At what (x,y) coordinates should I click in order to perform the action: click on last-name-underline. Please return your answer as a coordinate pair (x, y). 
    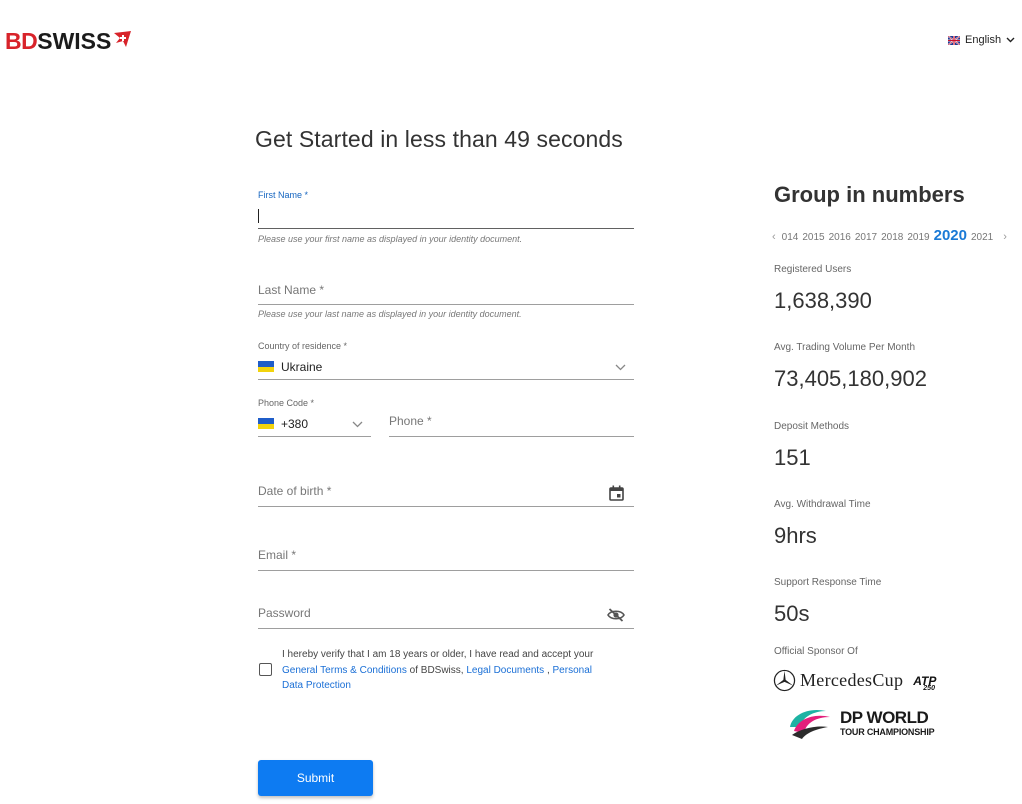
    Looking at the image, I should click on (446, 304).